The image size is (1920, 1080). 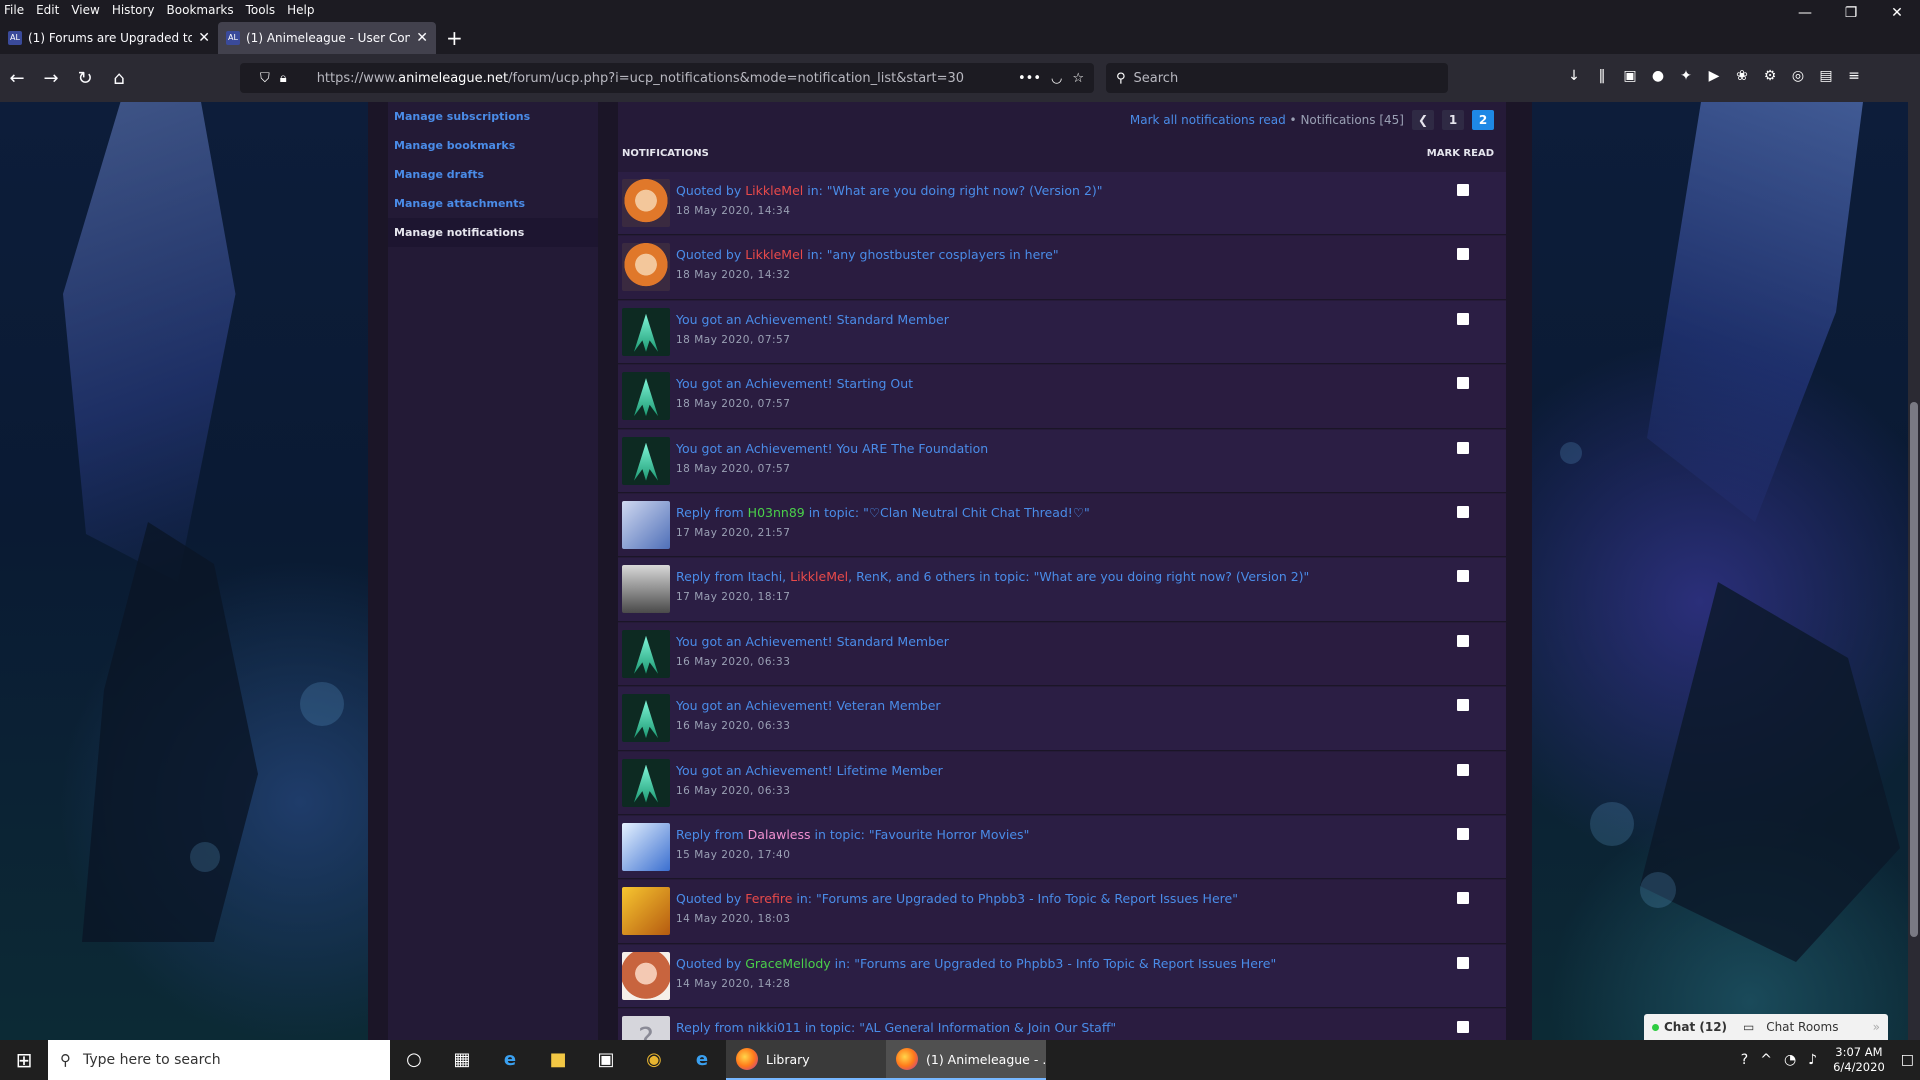 What do you see at coordinates (1602, 78) in the screenshot?
I see `library-icon: ‖` at bounding box center [1602, 78].